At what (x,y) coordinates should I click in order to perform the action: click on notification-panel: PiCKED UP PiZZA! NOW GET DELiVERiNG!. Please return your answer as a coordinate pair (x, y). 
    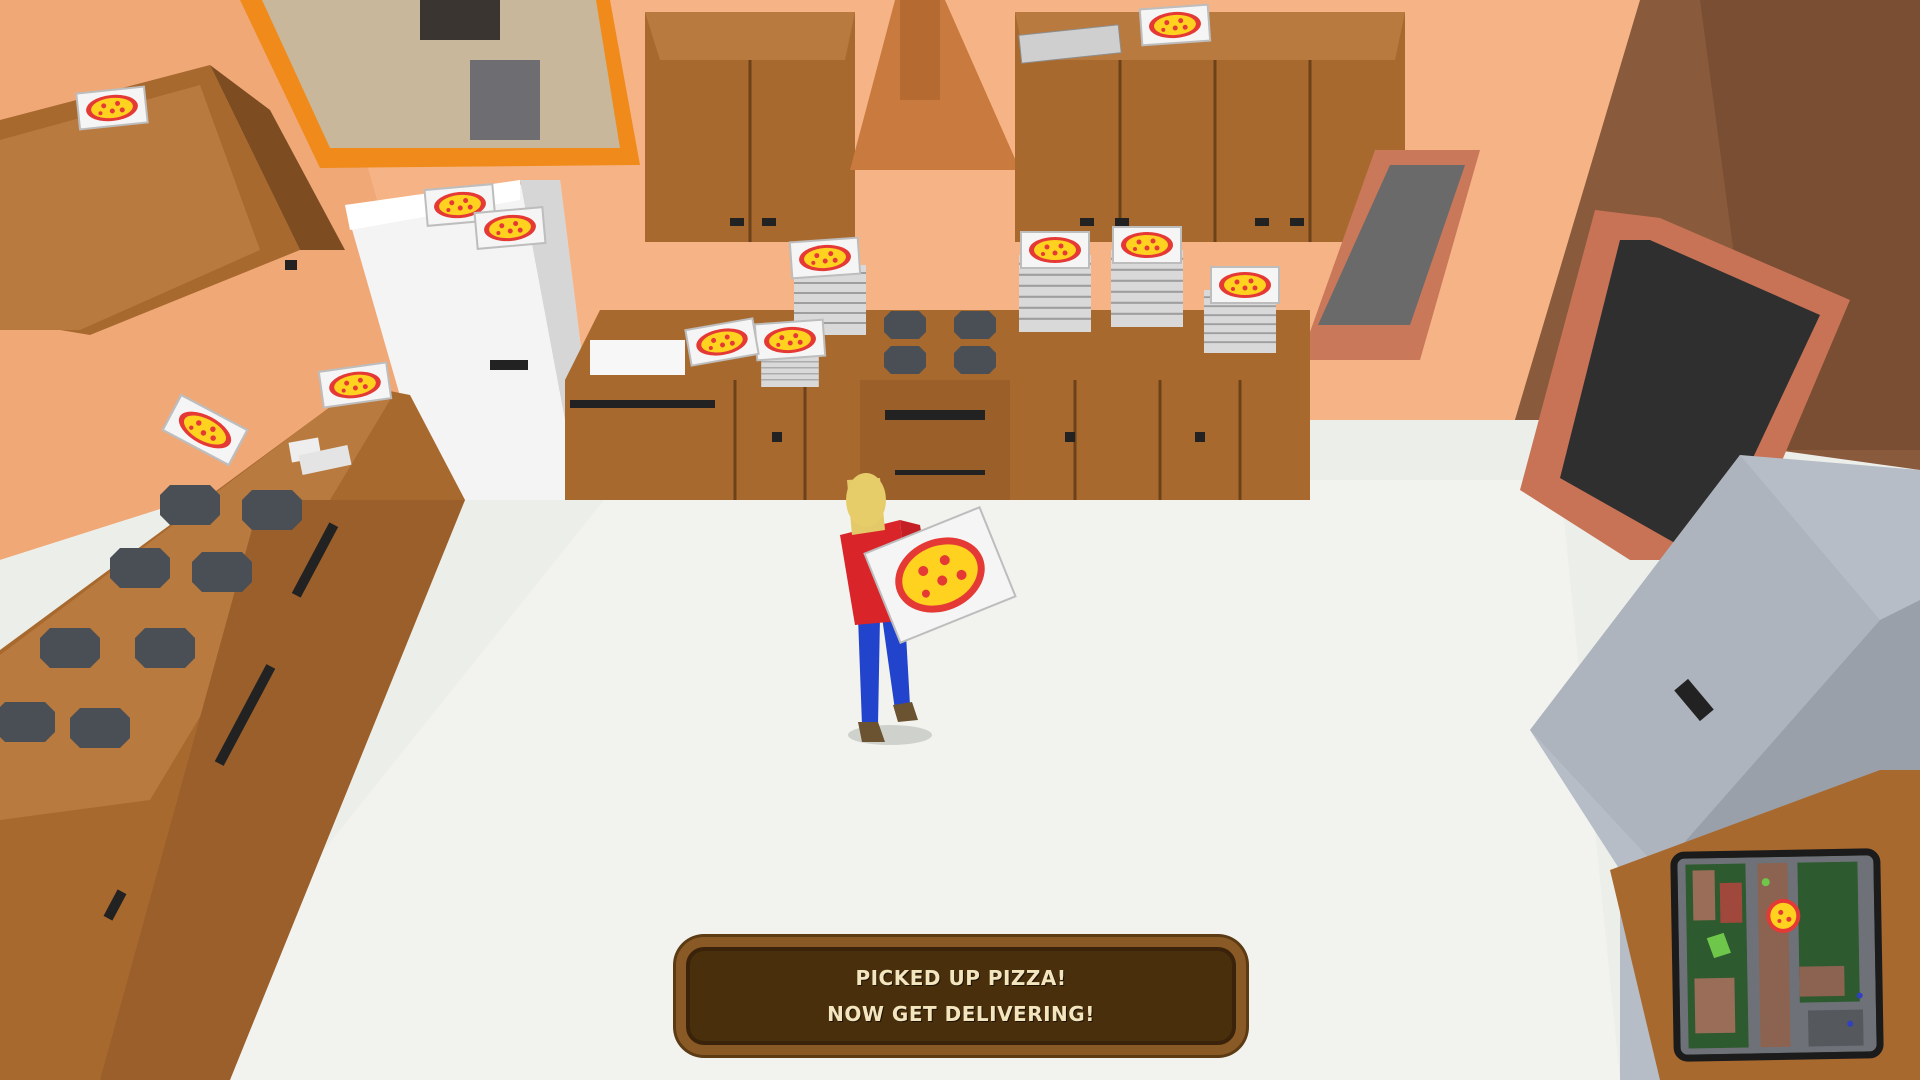
    Looking at the image, I should click on (961, 996).